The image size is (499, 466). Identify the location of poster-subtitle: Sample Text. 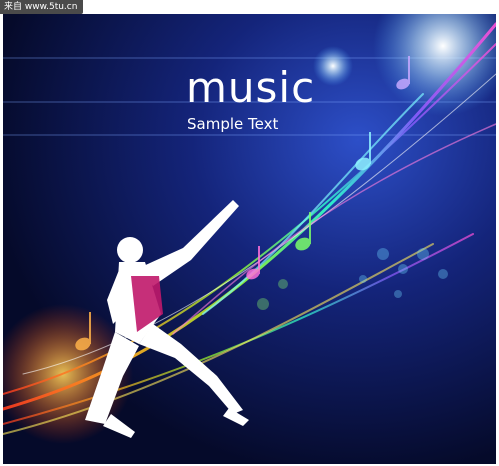
(233, 124).